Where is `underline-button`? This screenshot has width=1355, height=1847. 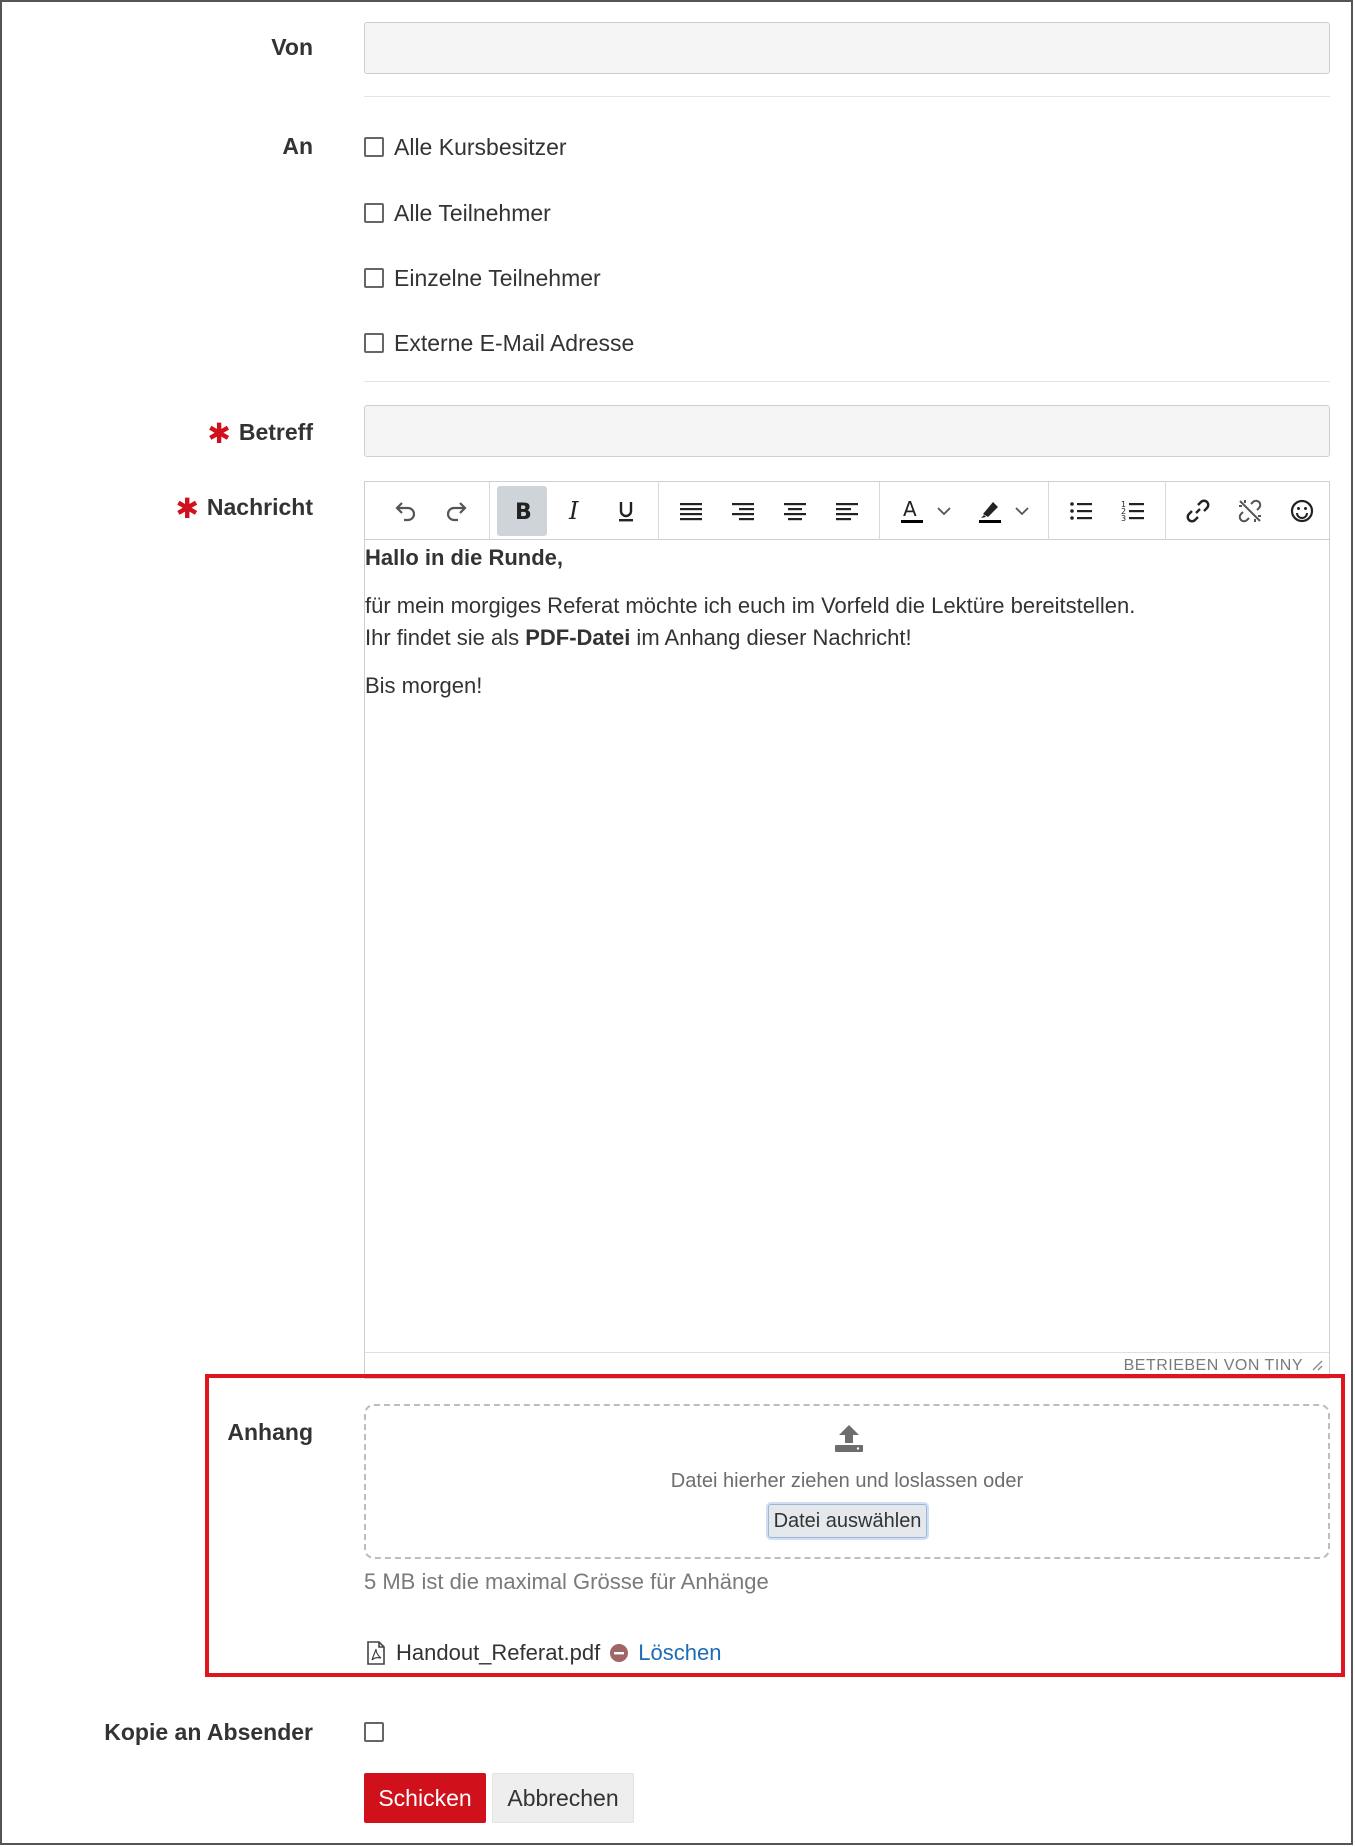 underline-button is located at coordinates (626, 511).